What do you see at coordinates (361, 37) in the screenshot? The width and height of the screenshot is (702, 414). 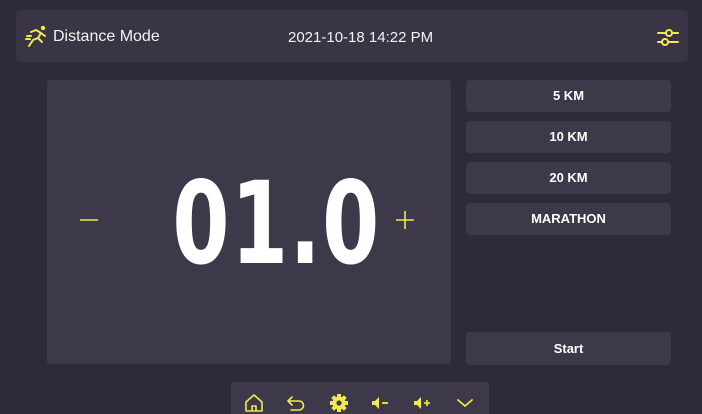 I see `datetime-display: 2021-10-18 14:22 PM` at bounding box center [361, 37].